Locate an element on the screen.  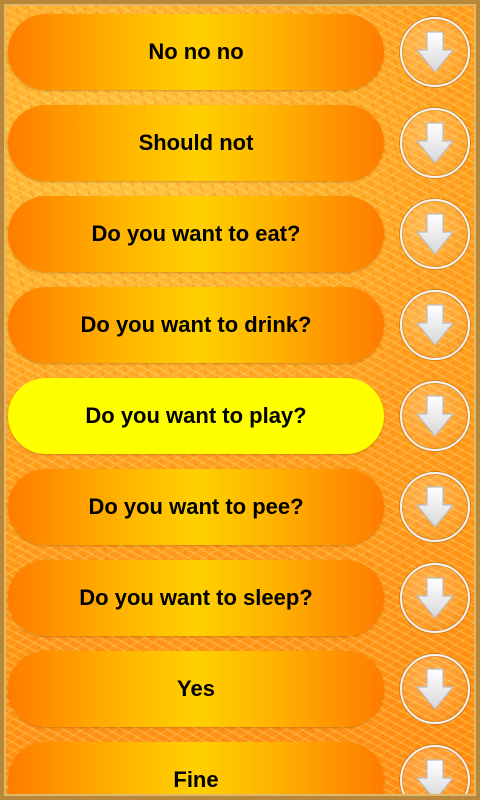
list-item: No no no is located at coordinates (240, 52).